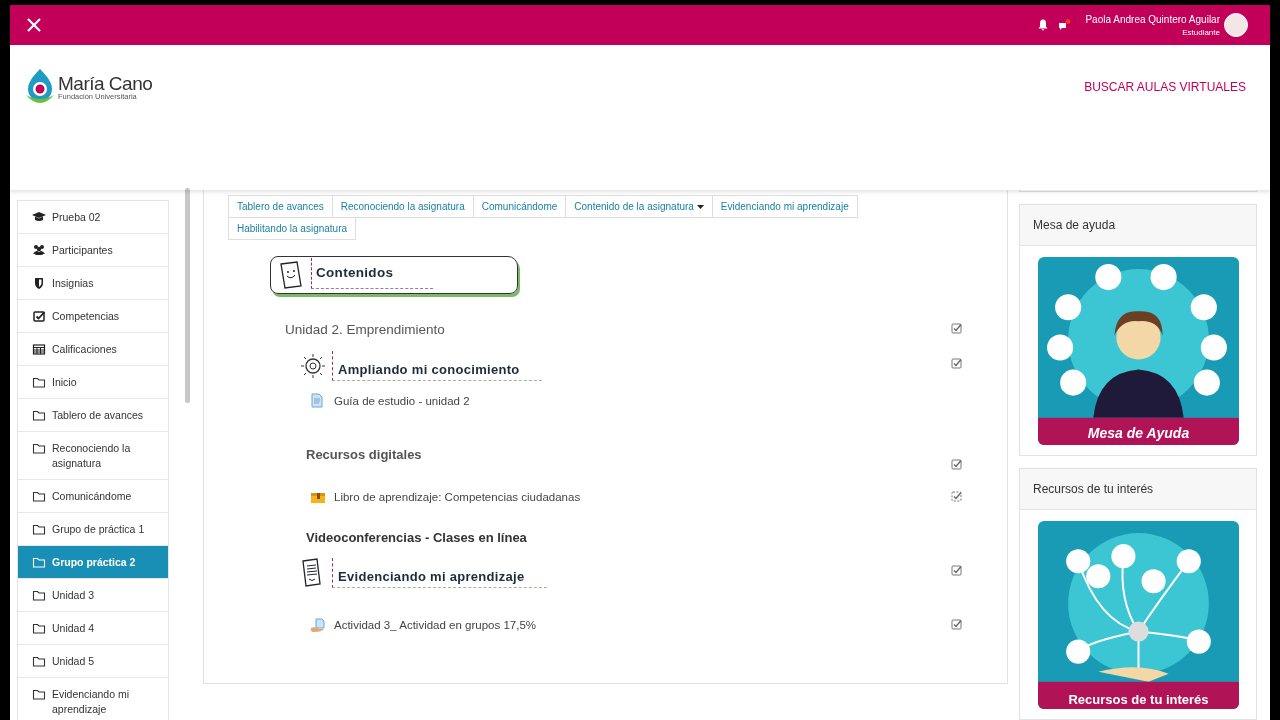  I want to click on banner-title: Ampliando mi conocimiento, so click(429, 369).